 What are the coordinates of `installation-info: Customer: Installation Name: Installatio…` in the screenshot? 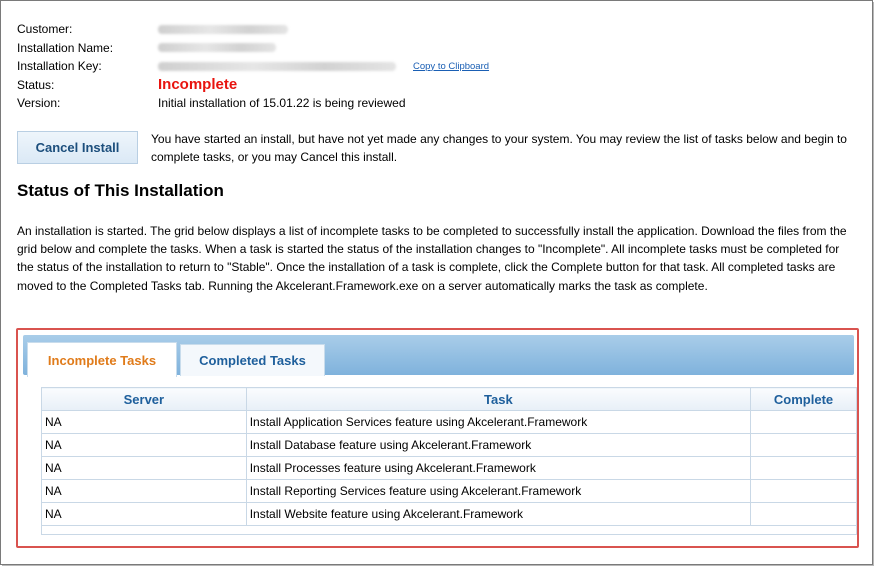 It's located at (253, 66).